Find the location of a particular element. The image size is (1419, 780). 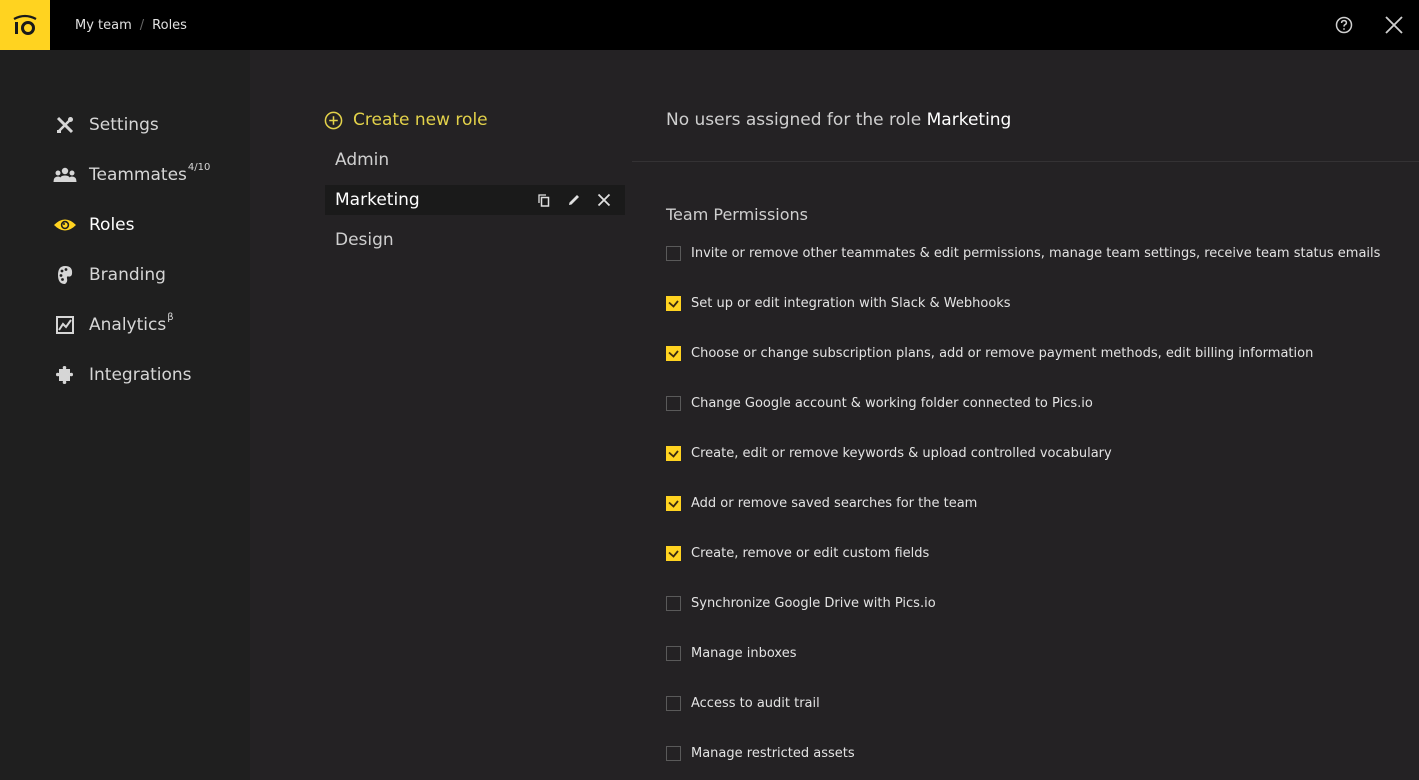

eye-icon is located at coordinates (65, 225).